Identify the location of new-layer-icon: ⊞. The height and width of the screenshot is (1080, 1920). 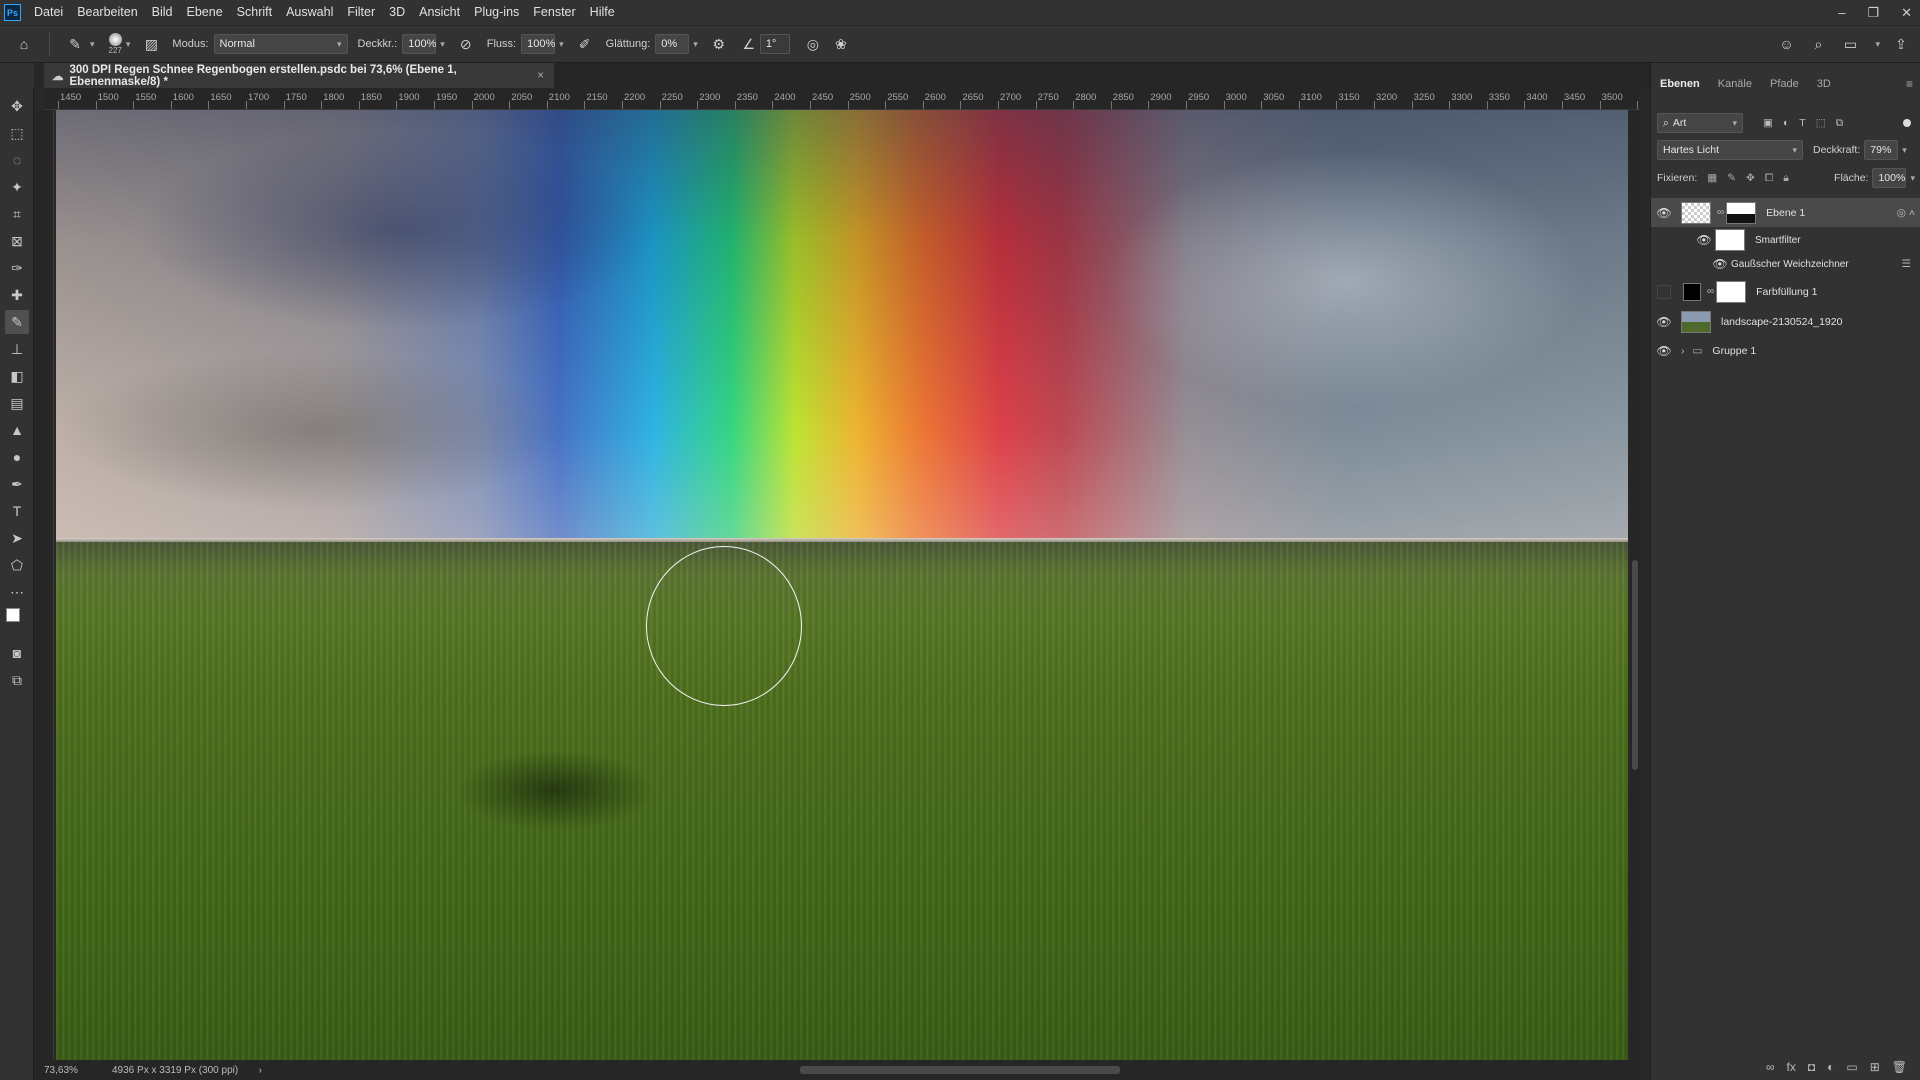
(1875, 1067).